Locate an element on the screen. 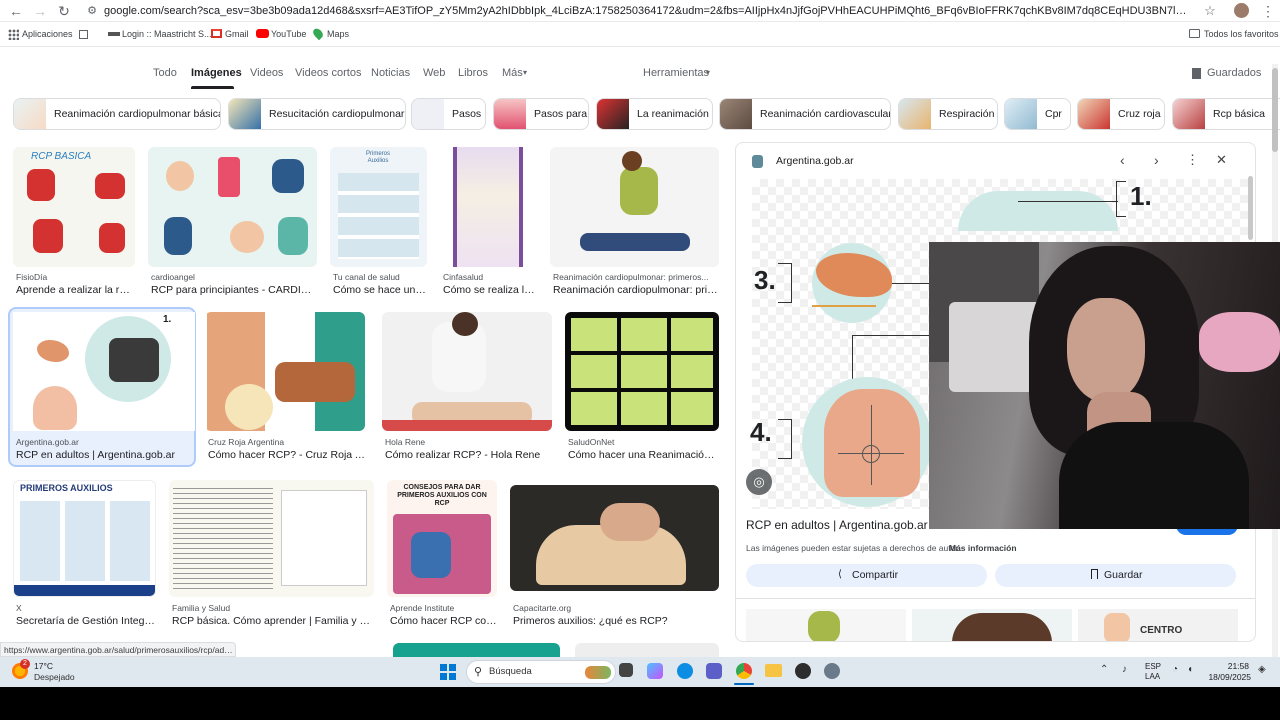 The height and width of the screenshot is (720, 1280). chip-rcp-basica-2: Rcp básica is located at coordinates (1226, 114).